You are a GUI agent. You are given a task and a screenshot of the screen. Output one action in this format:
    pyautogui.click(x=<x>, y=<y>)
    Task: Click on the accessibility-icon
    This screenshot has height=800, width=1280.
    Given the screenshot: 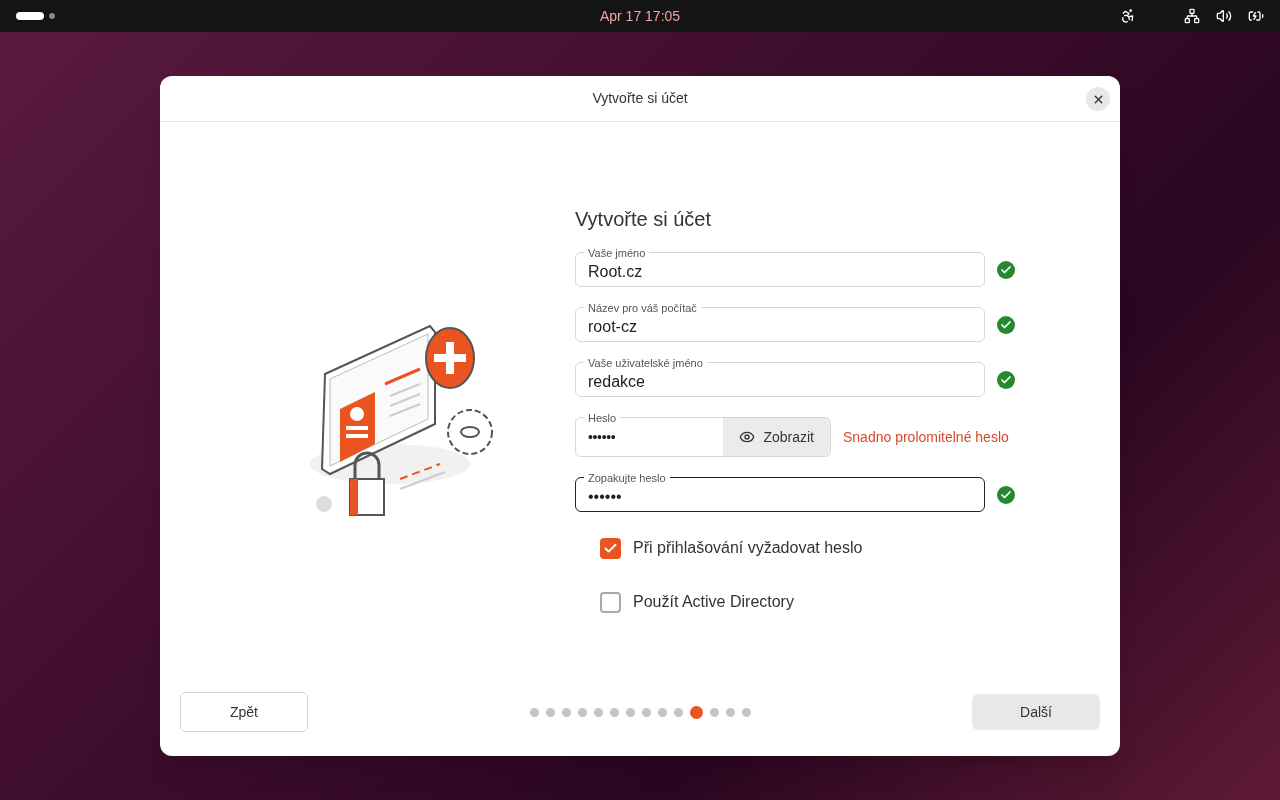 What is the action you would take?
    pyautogui.click(x=1128, y=16)
    